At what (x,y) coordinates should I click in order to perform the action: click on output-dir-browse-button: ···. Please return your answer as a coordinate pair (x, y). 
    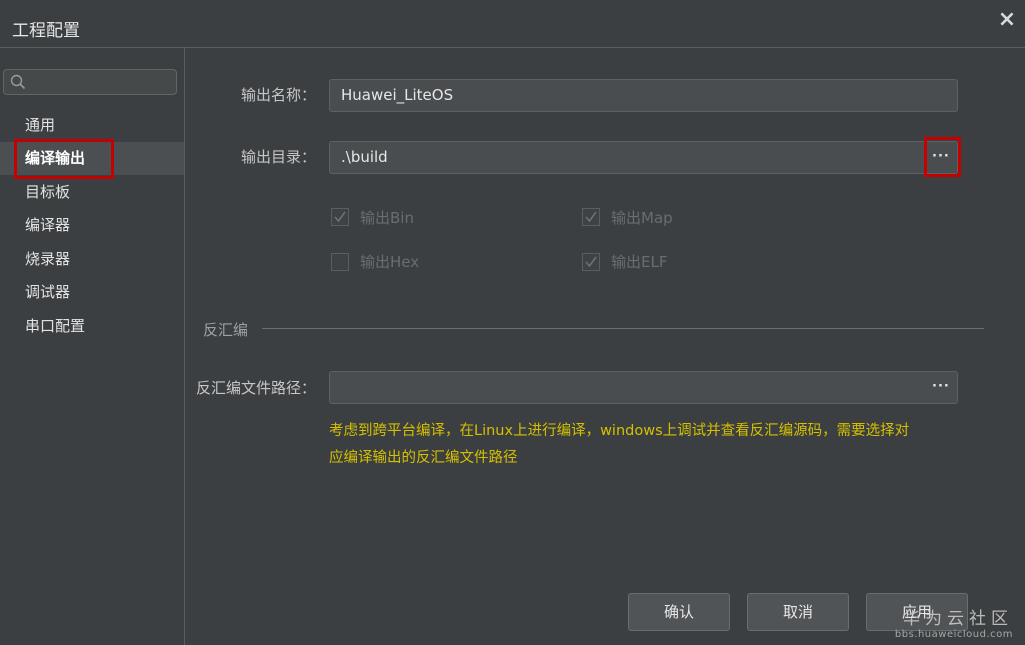
    Looking at the image, I should click on (941, 156).